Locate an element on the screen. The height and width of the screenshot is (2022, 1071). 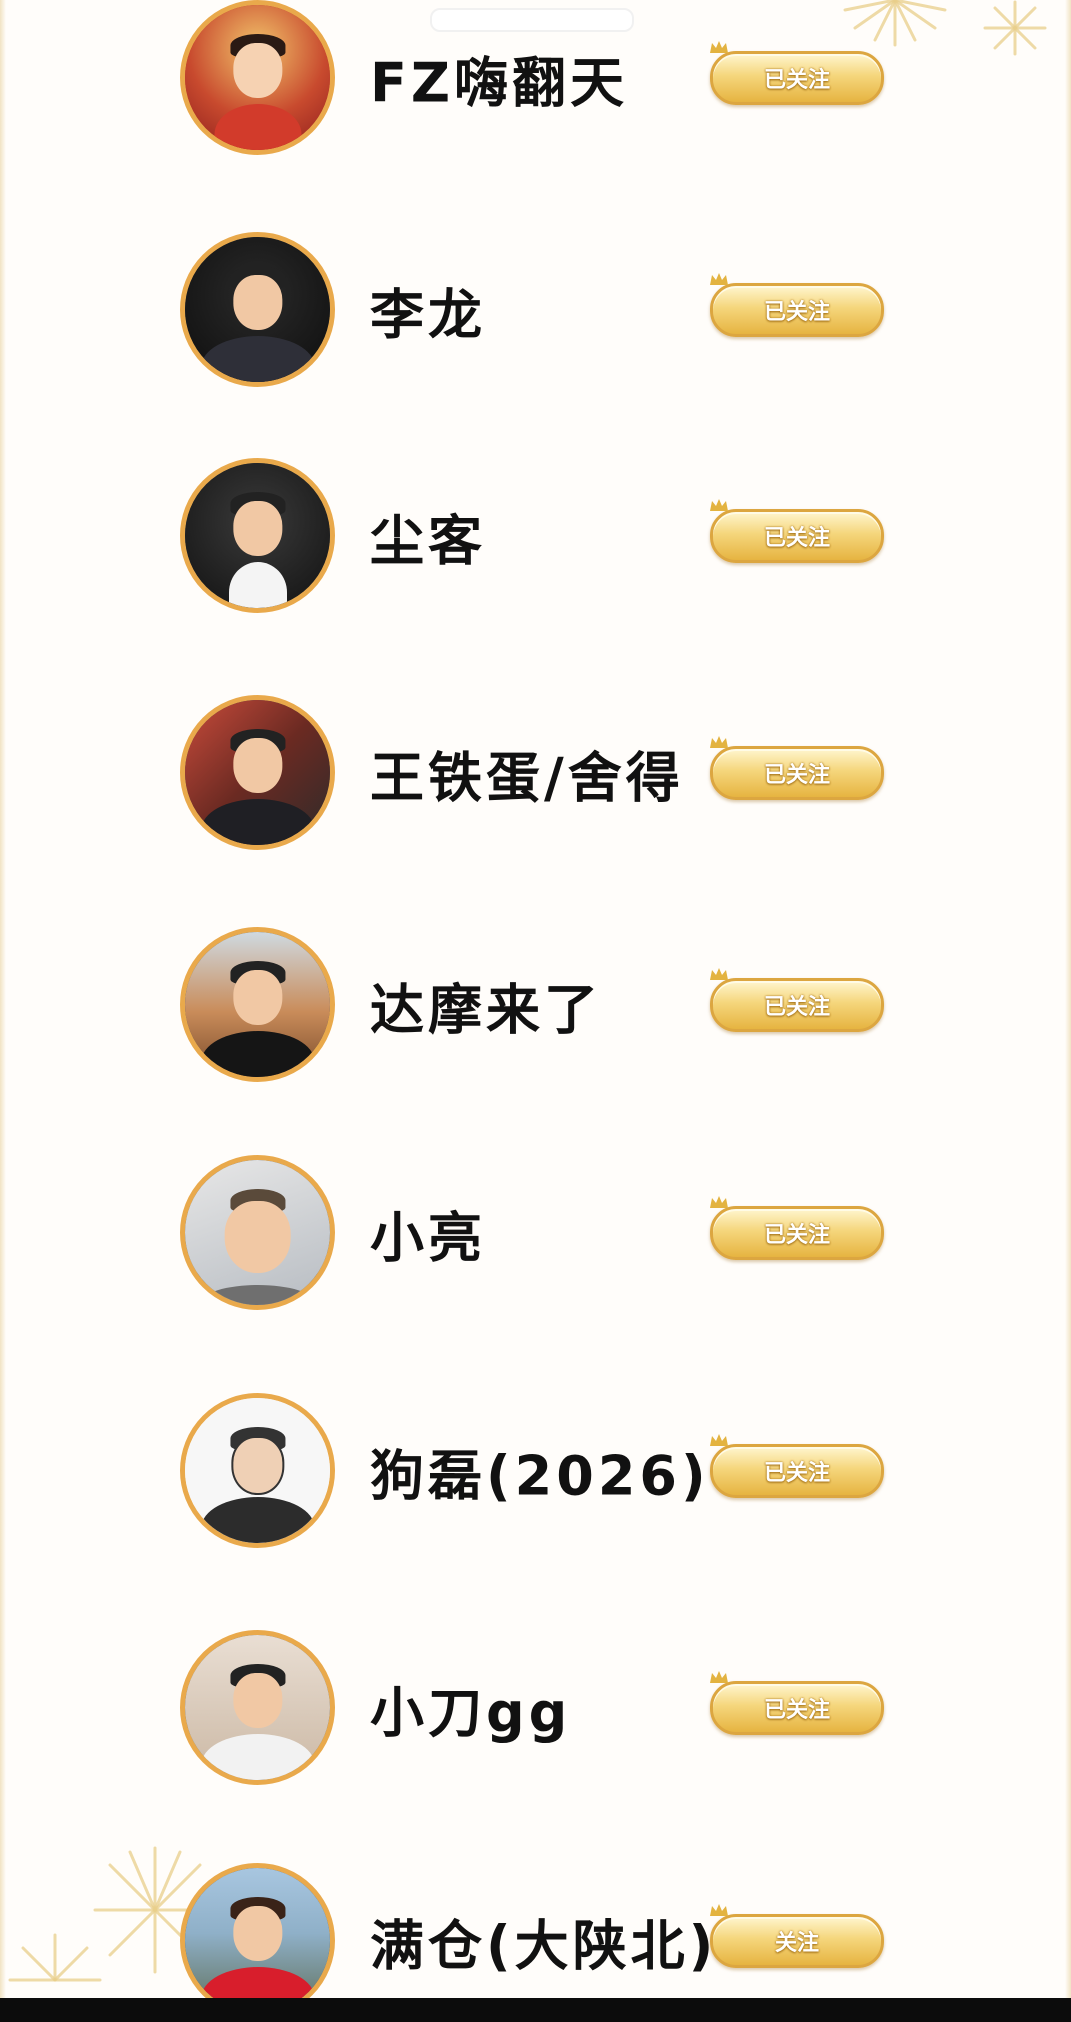
user-name: 尘客 is located at coordinates (428, 540).